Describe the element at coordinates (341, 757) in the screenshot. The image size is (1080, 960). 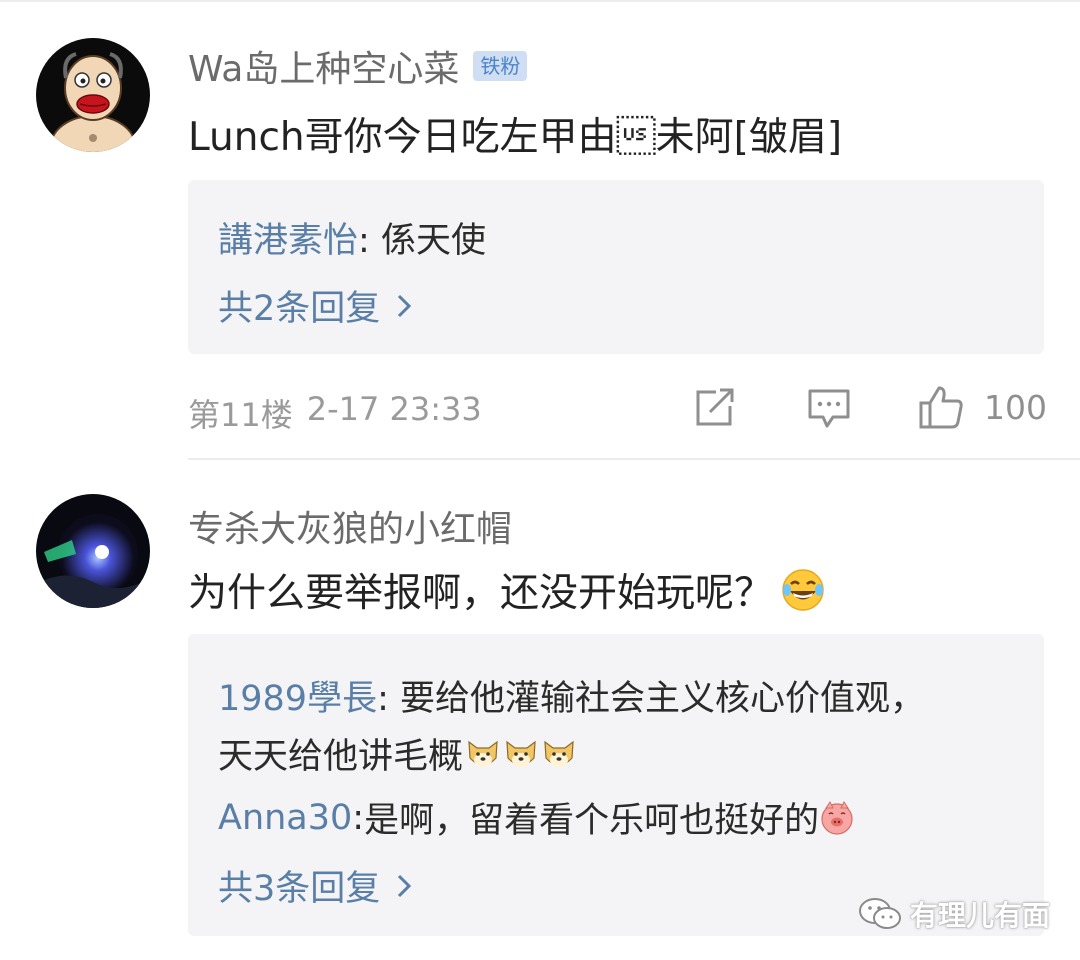
I see `reply-text-line2: 天天给他讲毛概` at that location.